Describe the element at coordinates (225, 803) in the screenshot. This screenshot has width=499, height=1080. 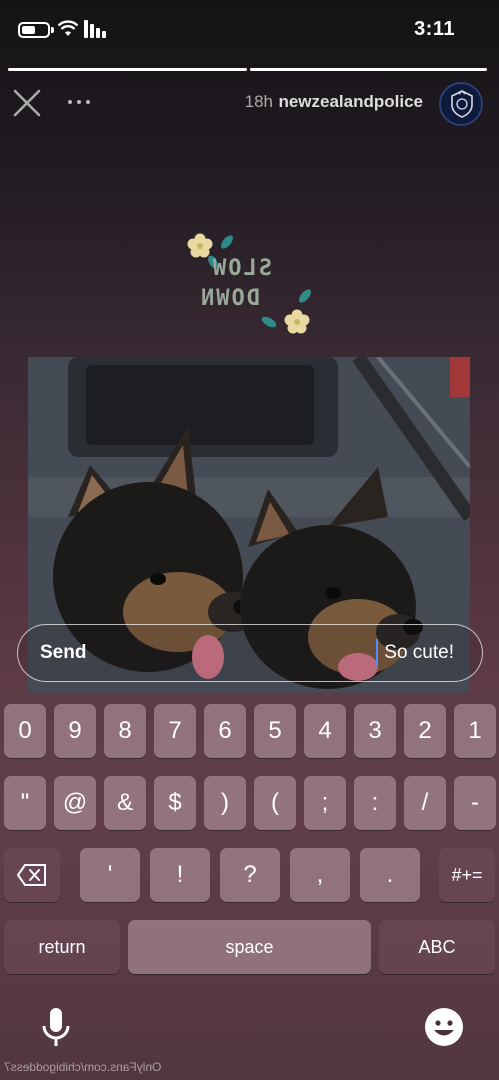
I see `keyboard-key: )` at that location.